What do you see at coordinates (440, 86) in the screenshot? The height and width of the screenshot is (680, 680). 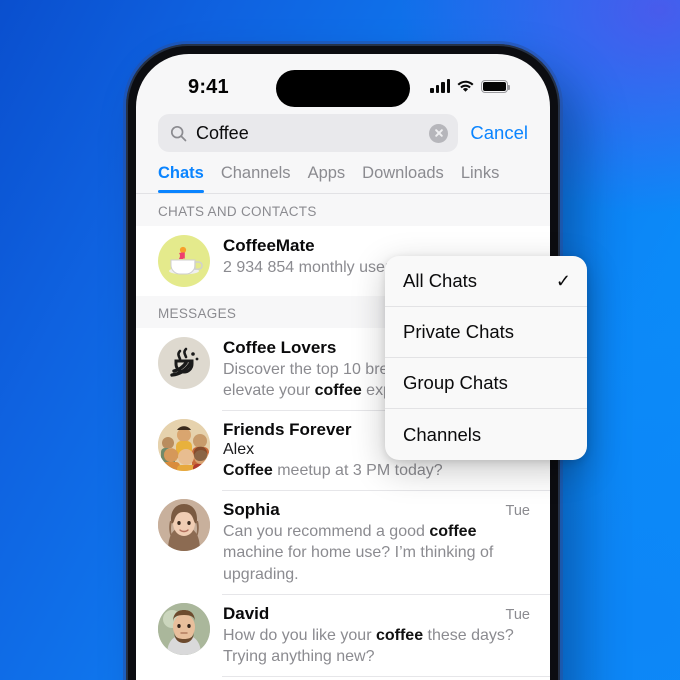 I see `cellular-bars-icon` at bounding box center [440, 86].